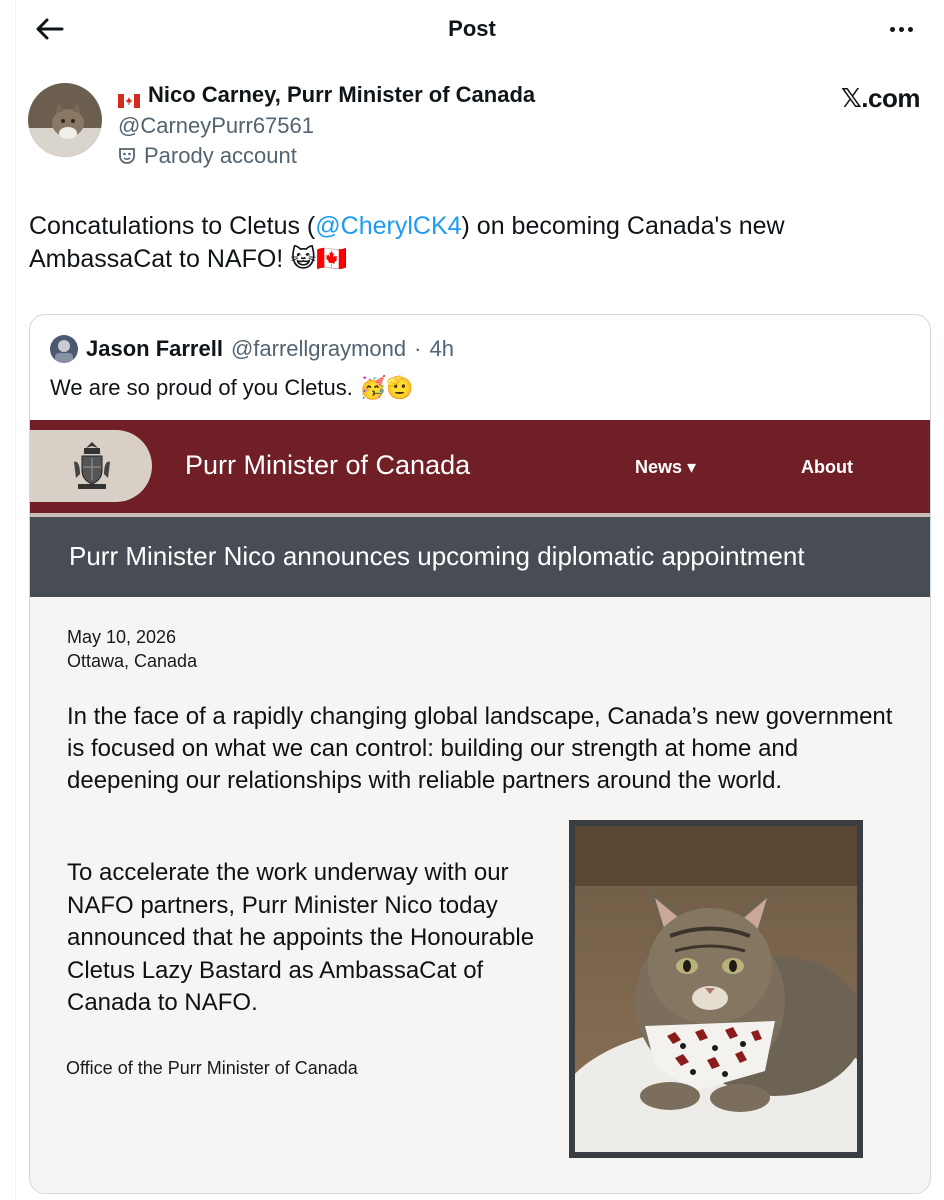 The height and width of the screenshot is (1200, 944). Describe the element at coordinates (127, 156) in the screenshot. I see `parody-mask-icon` at that location.